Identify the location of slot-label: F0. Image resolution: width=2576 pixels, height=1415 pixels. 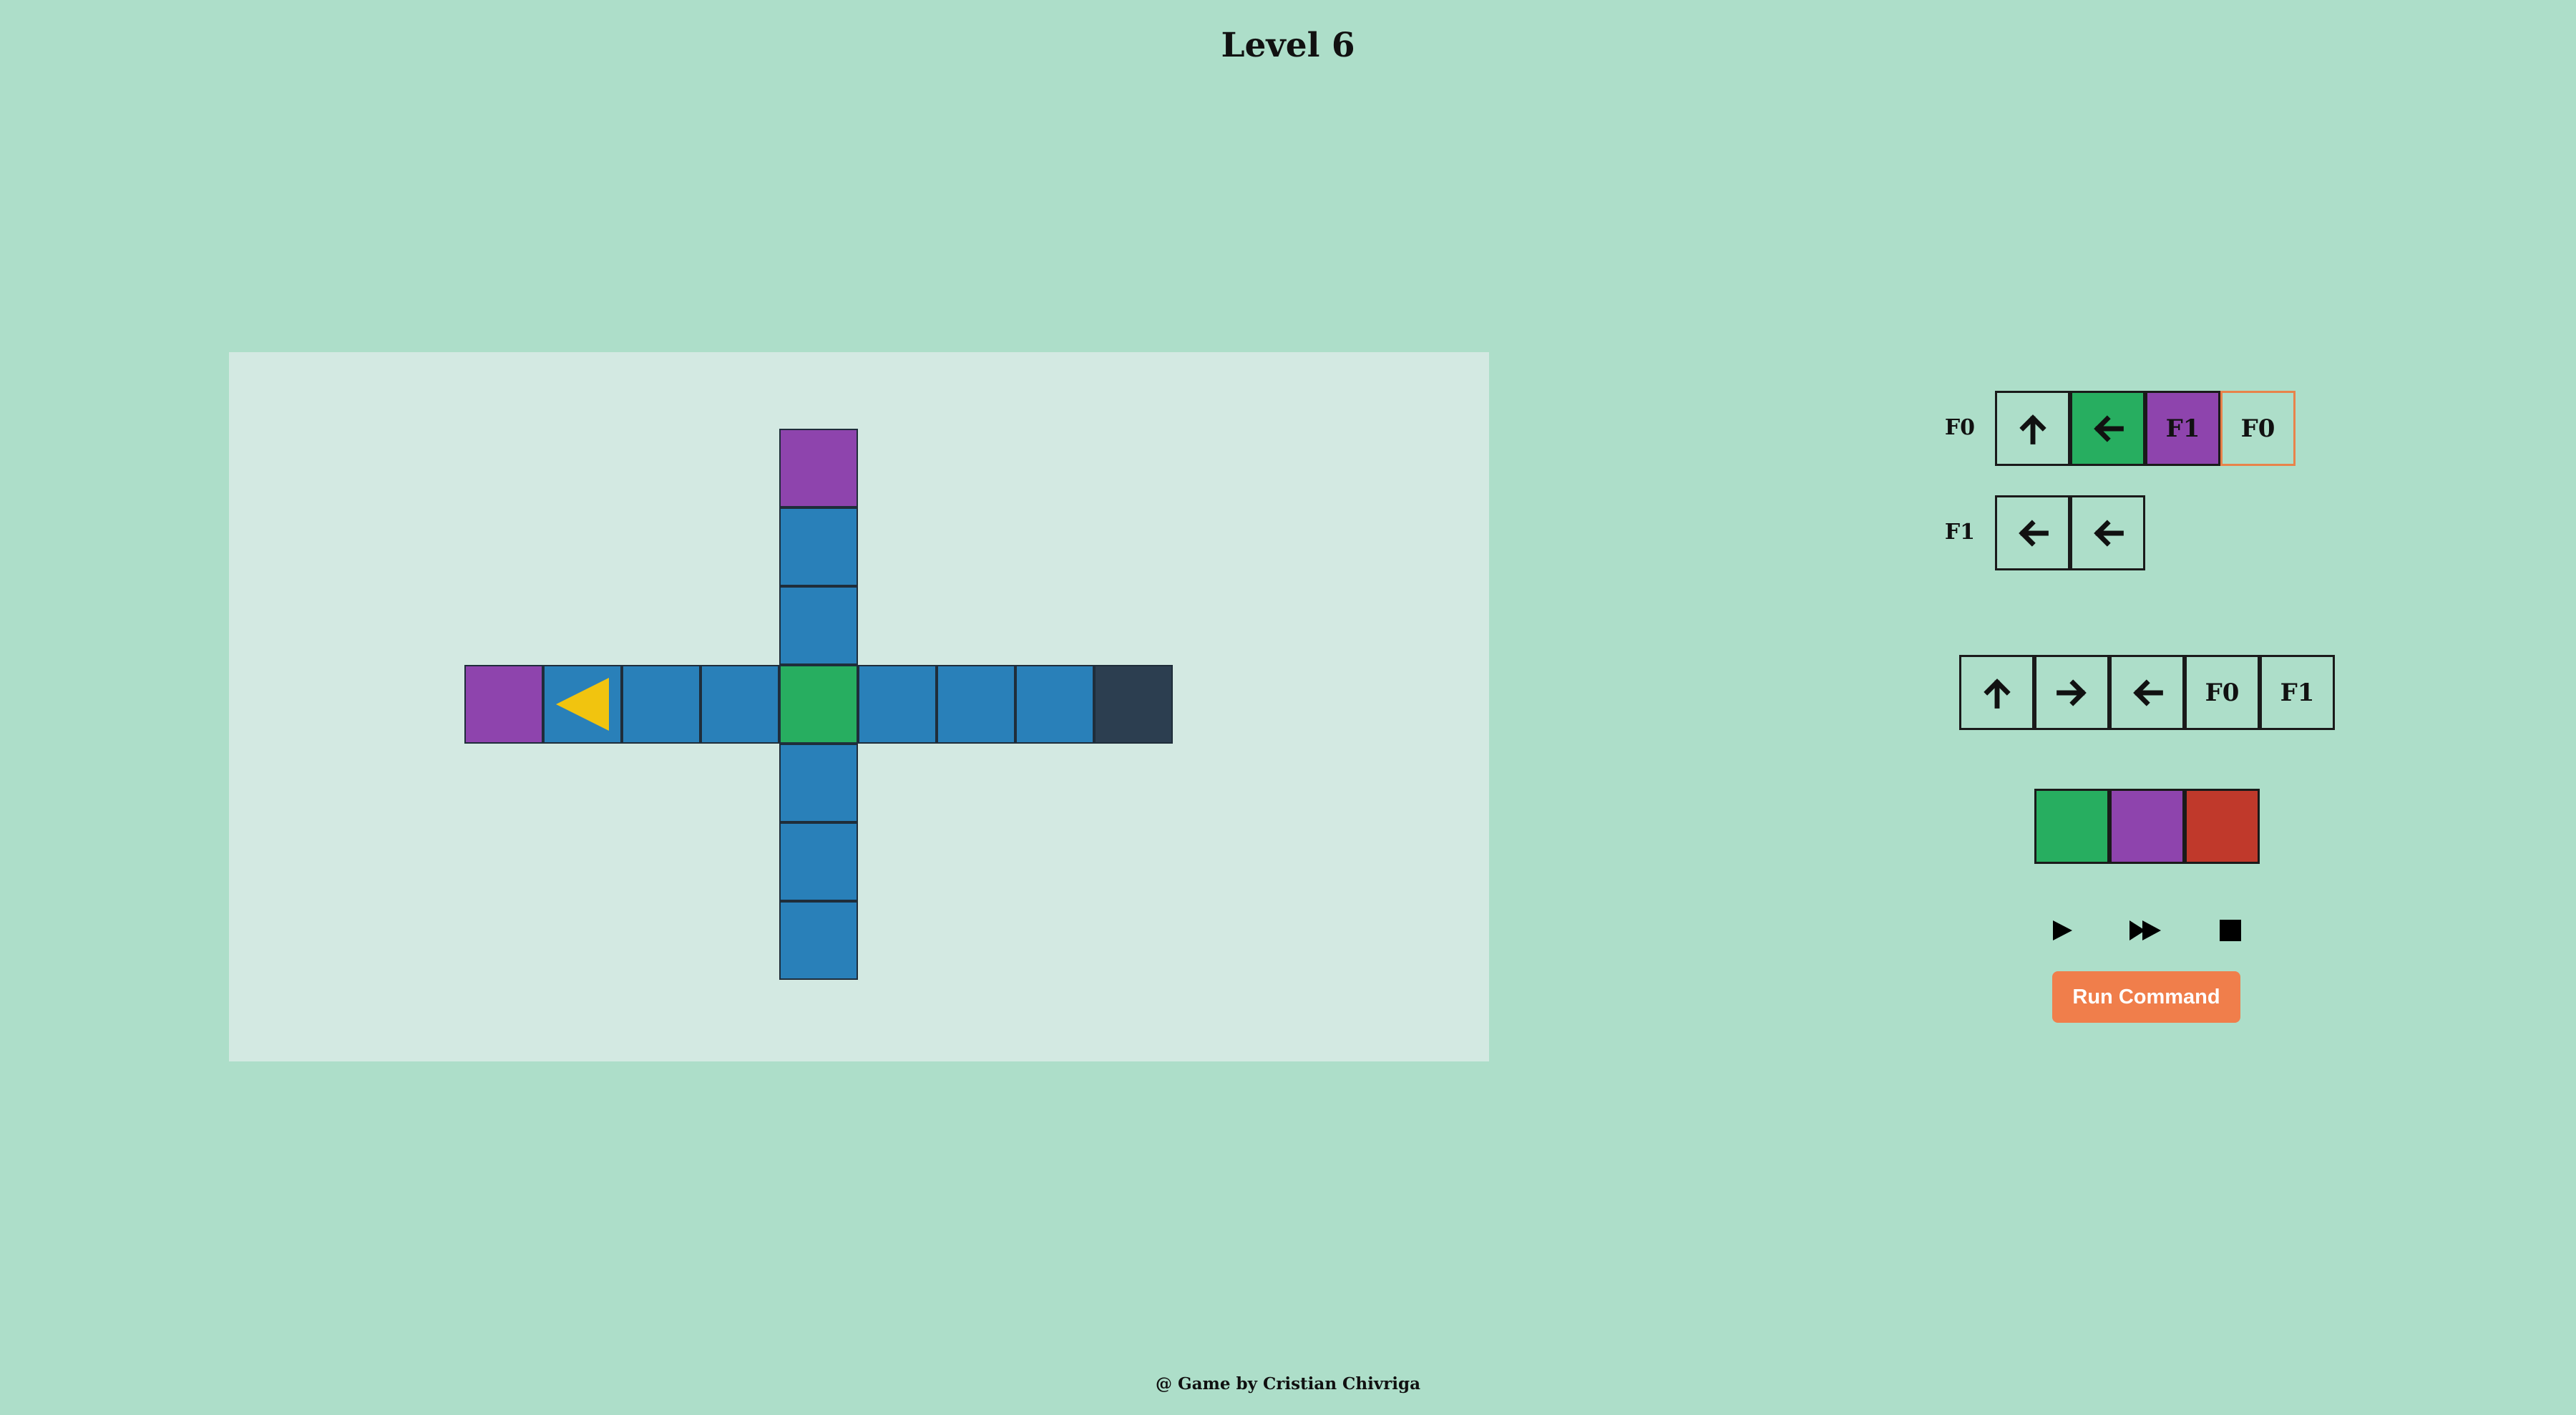
(2257, 428).